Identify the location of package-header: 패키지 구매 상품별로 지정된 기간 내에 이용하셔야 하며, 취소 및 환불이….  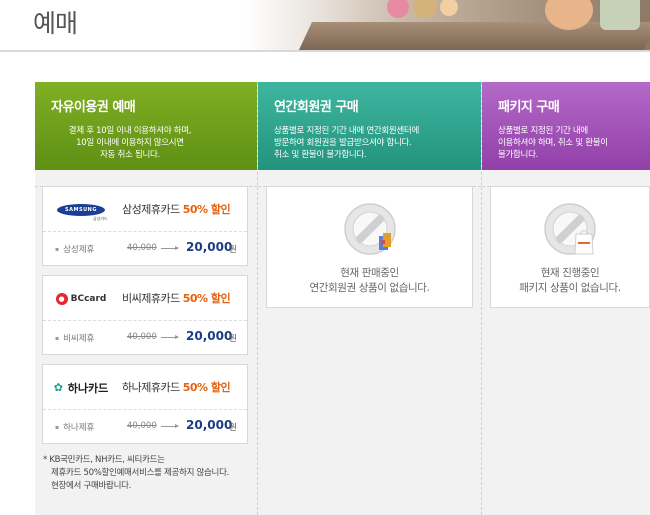
(566, 126).